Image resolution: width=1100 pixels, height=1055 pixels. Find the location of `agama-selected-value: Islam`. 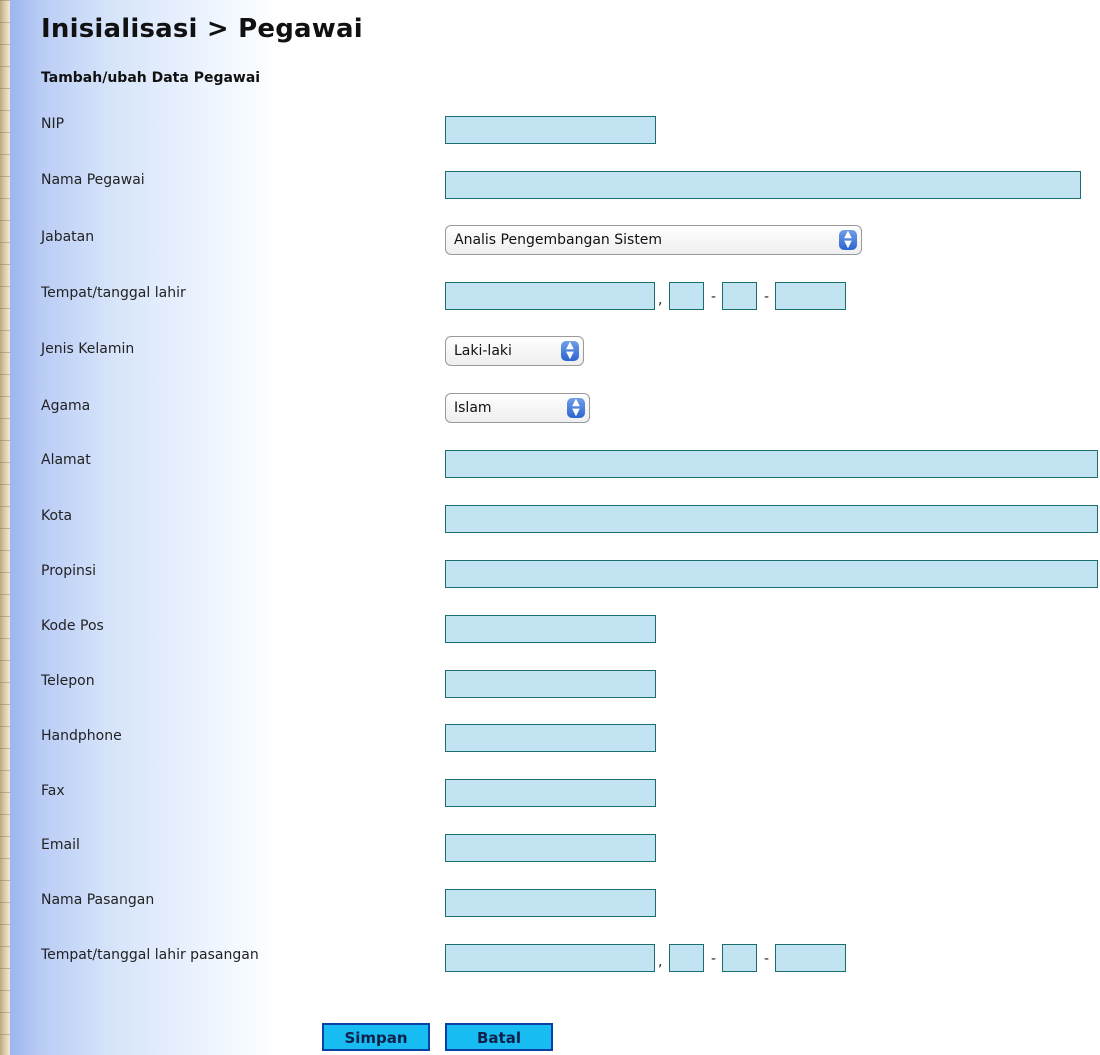

agama-selected-value: Islam is located at coordinates (473, 408).